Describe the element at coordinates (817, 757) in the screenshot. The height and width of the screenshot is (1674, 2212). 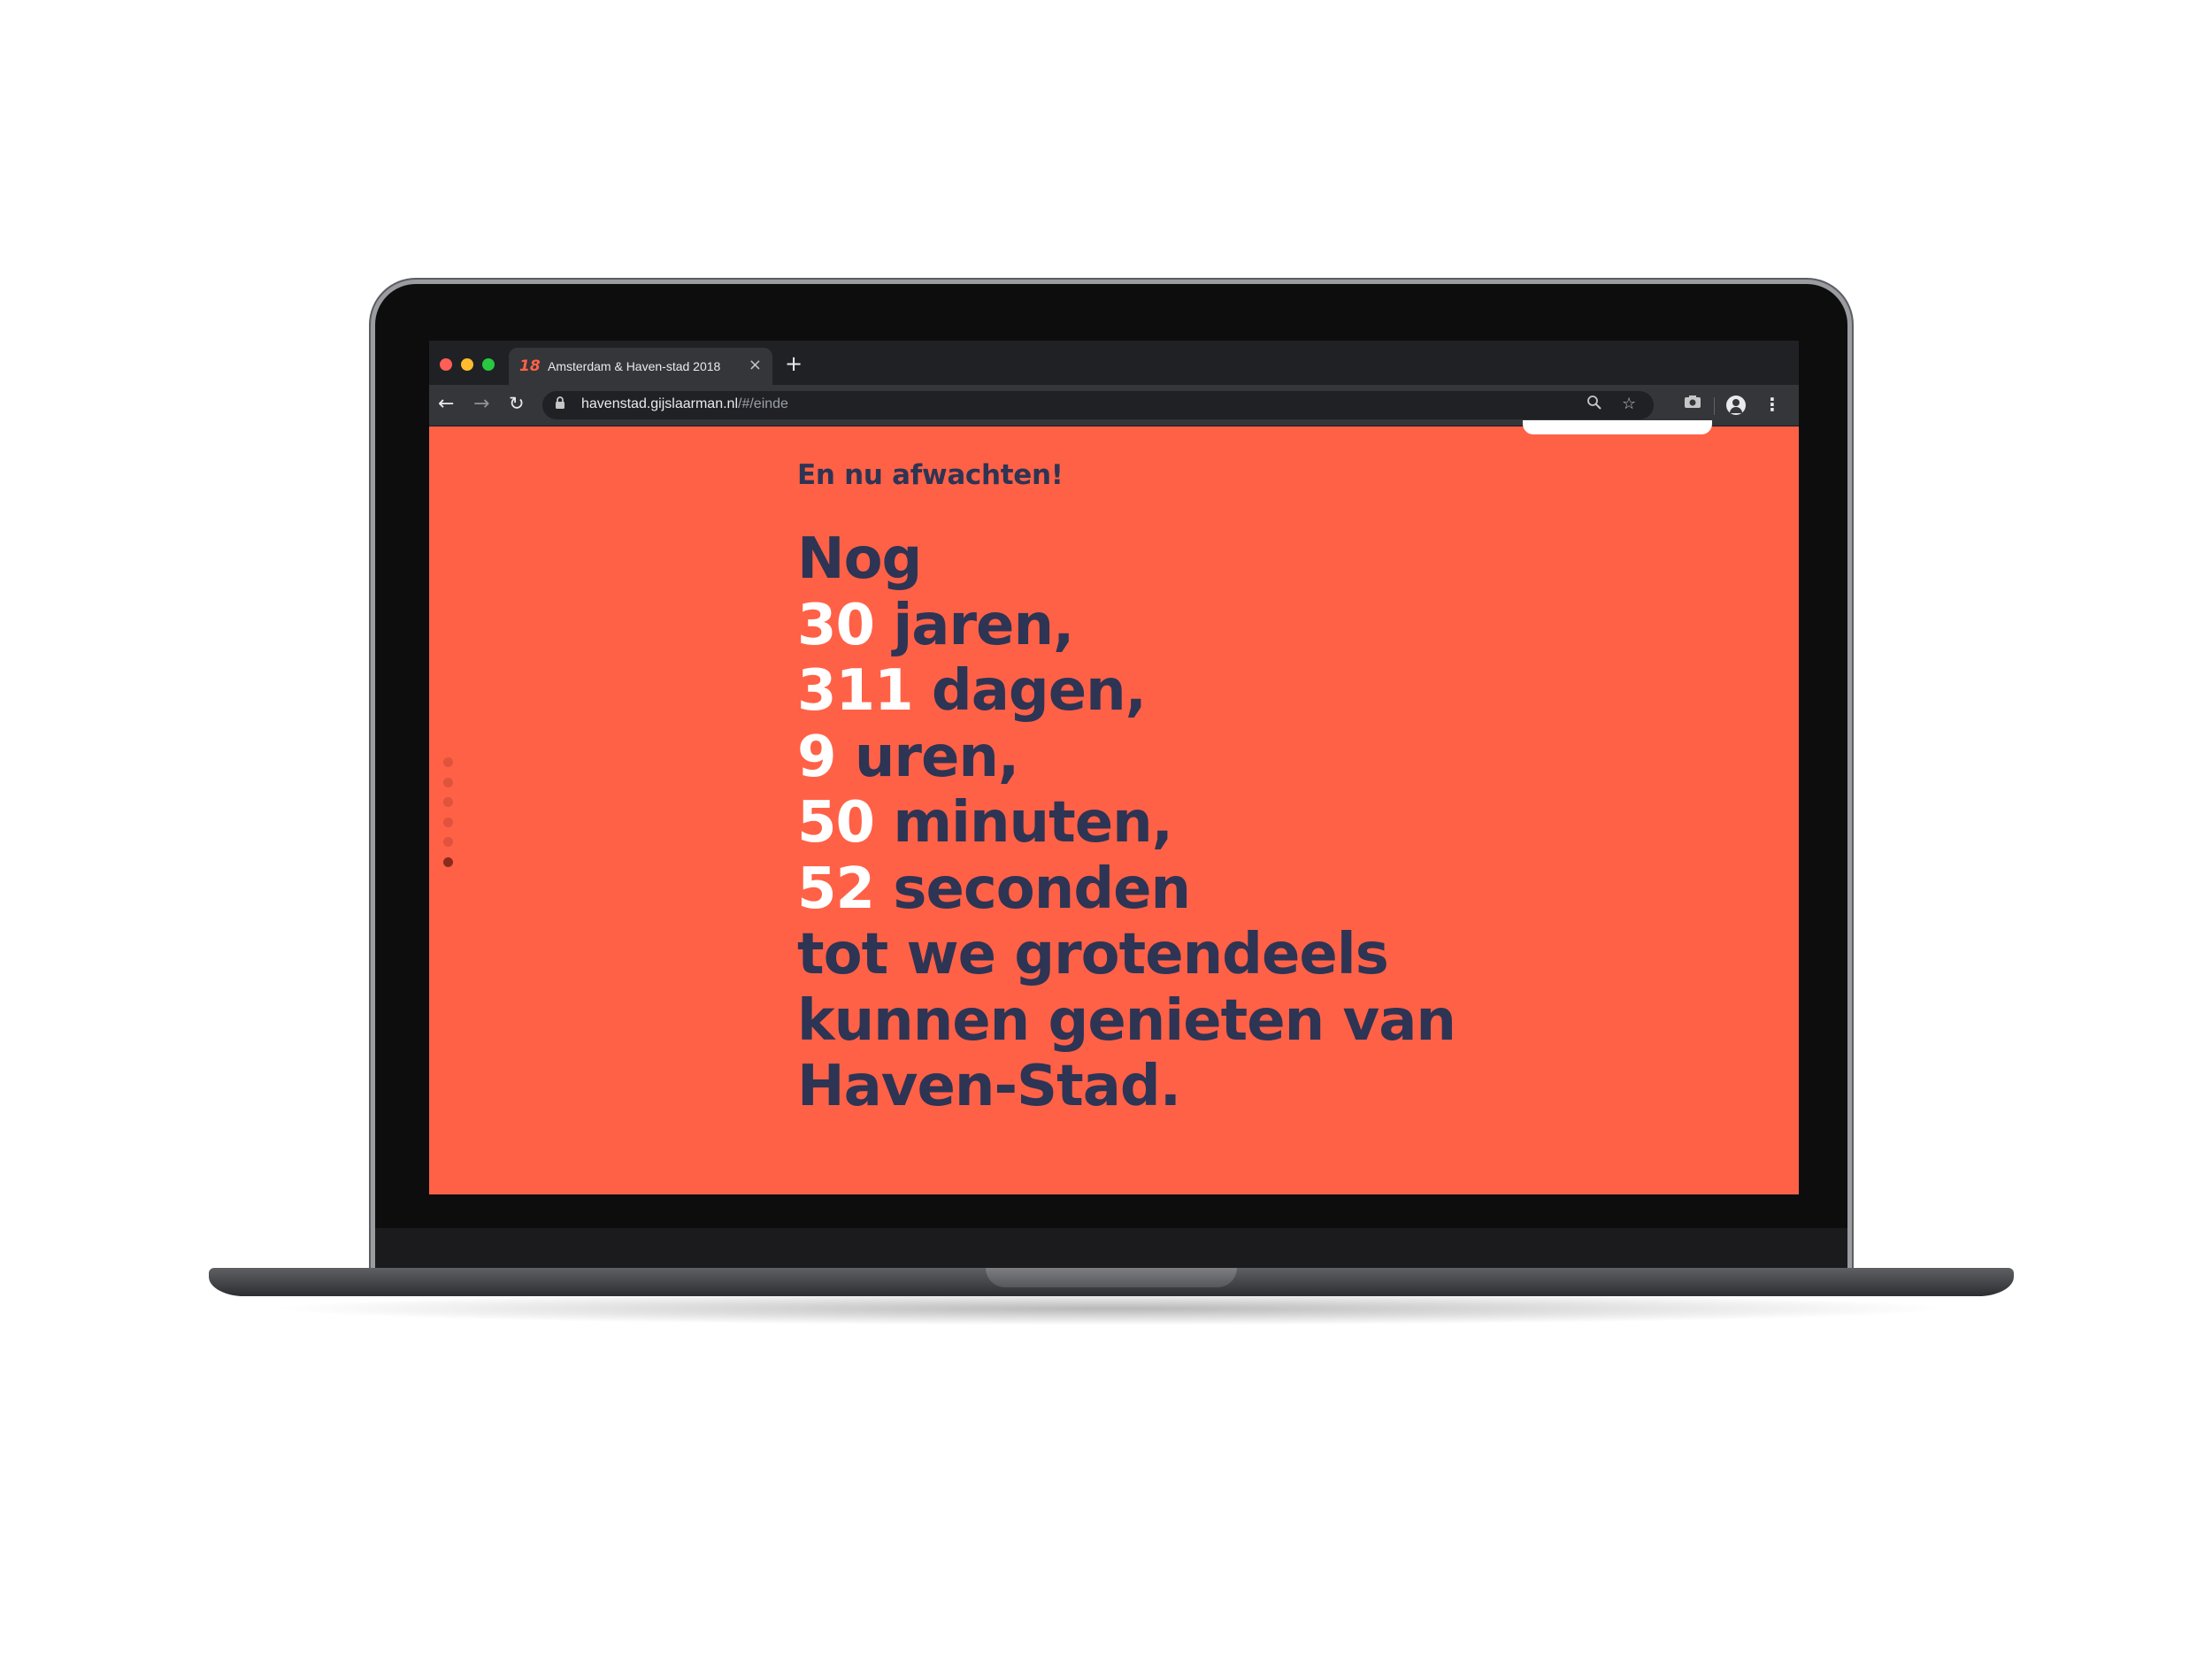
I see `countdown-value: 9` at that location.